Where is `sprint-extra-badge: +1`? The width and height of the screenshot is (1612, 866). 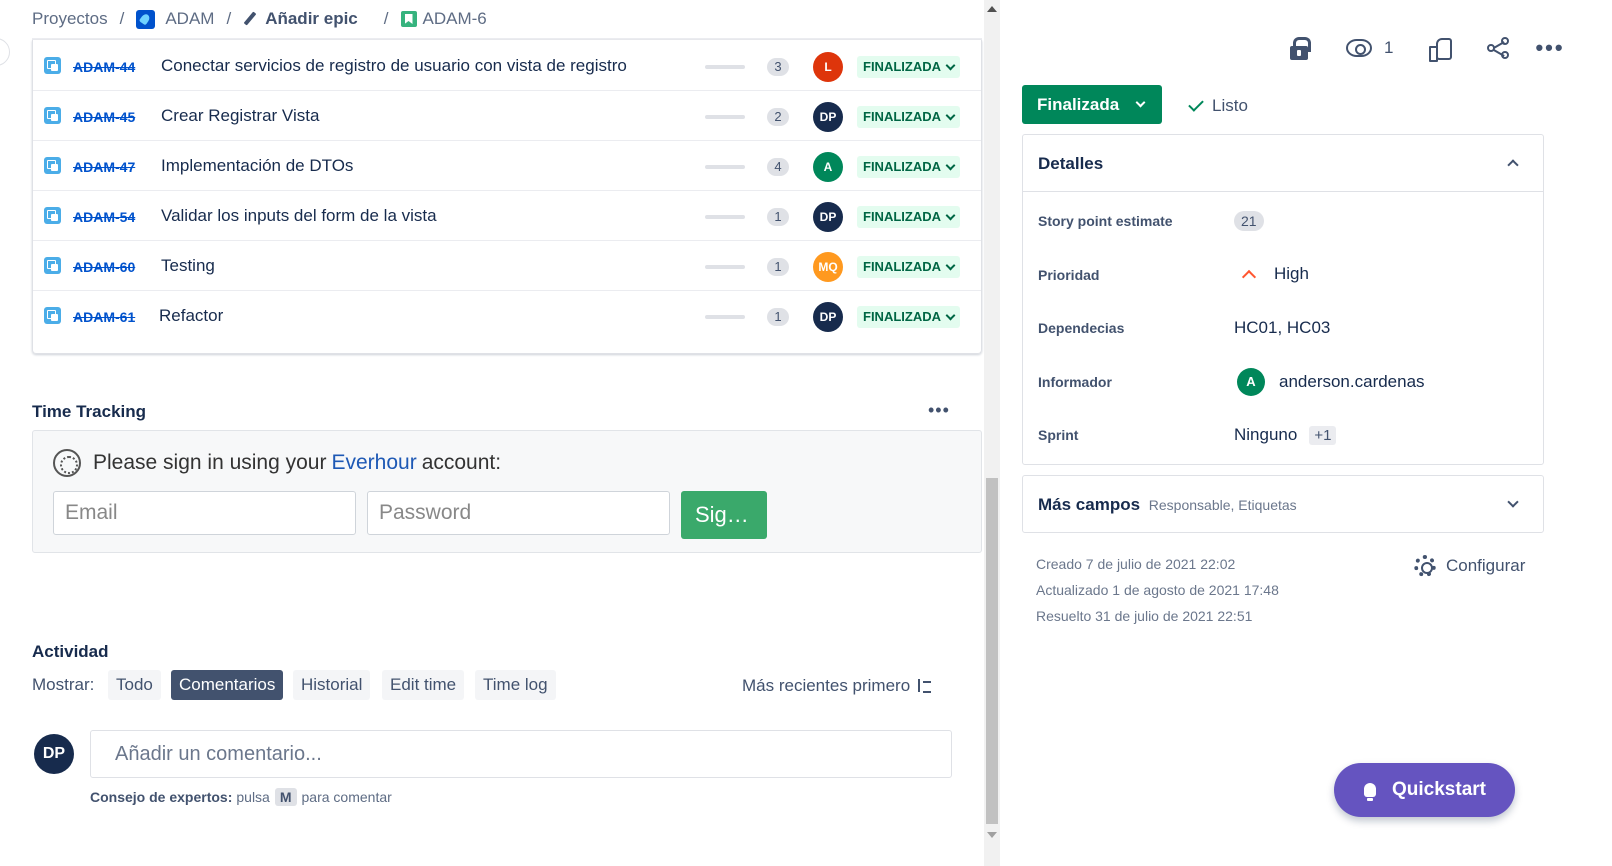 sprint-extra-badge: +1 is located at coordinates (1323, 435).